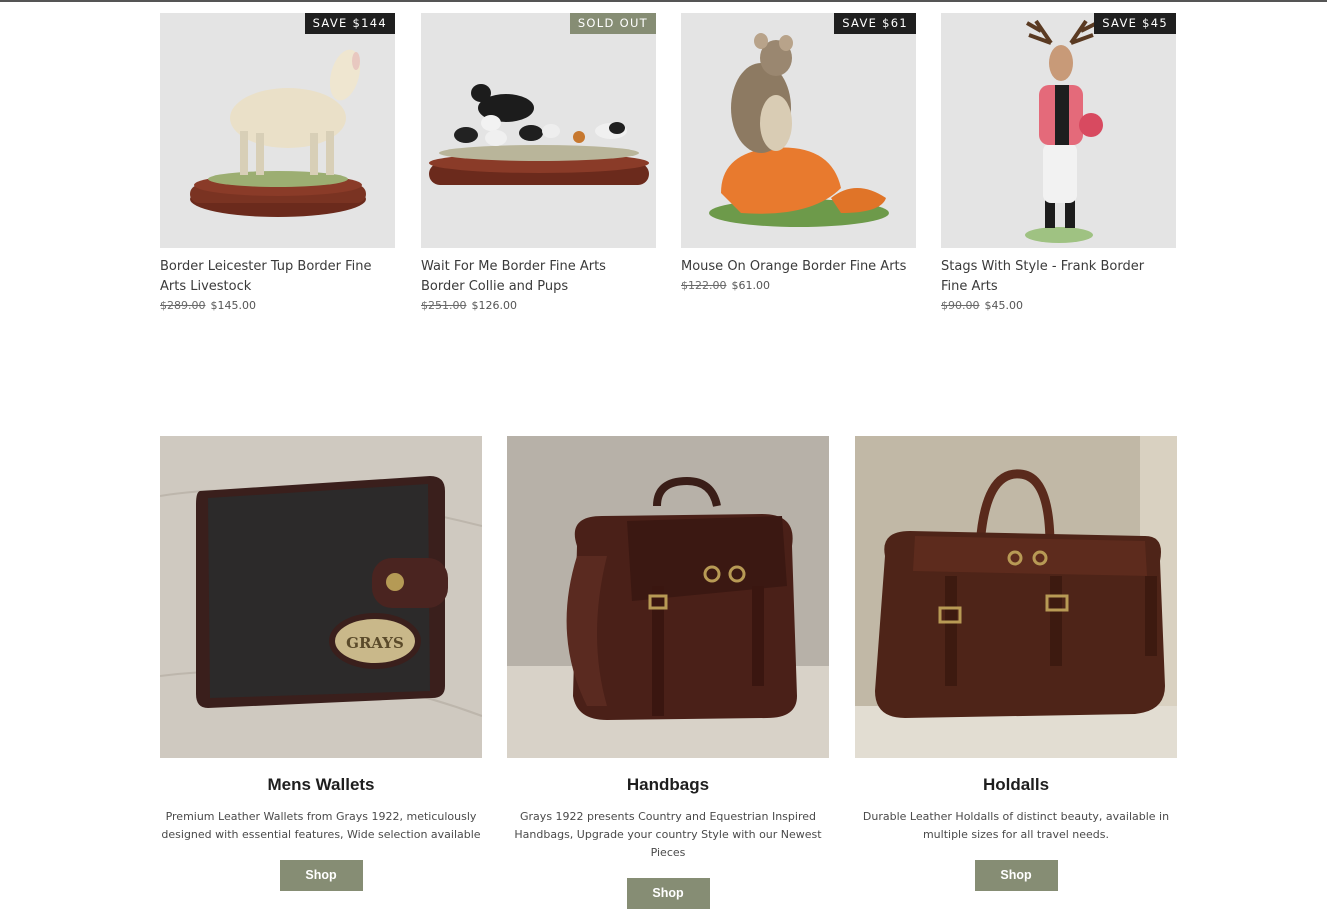  I want to click on sold-out-badge: SOLD OUT, so click(612, 23).